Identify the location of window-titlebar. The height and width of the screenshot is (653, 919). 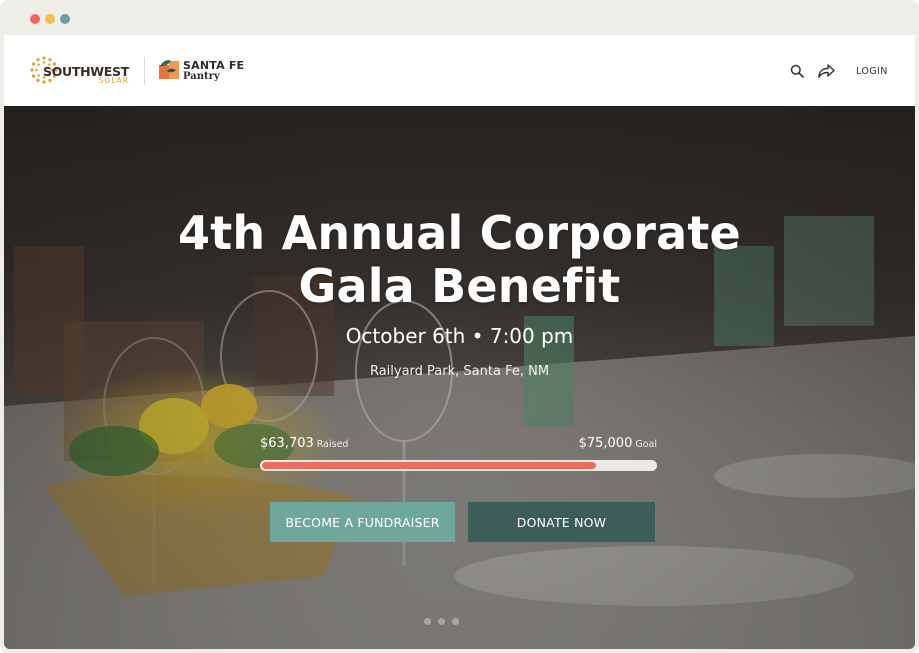
(459, 17).